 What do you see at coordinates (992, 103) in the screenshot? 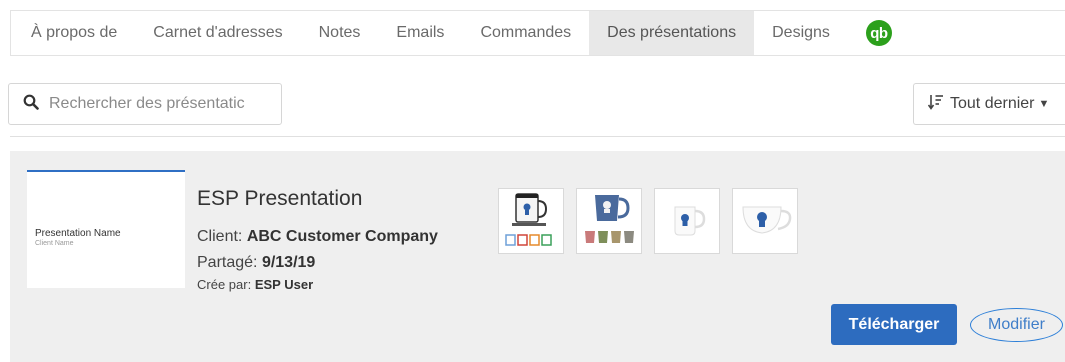
I see `sort-label: Tout dernier` at bounding box center [992, 103].